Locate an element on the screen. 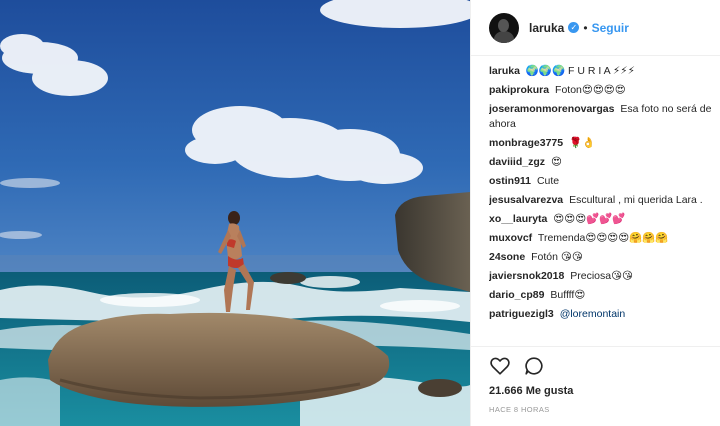 This screenshot has width=720, height=426. verified-badge-icon: ✓ is located at coordinates (574, 27).